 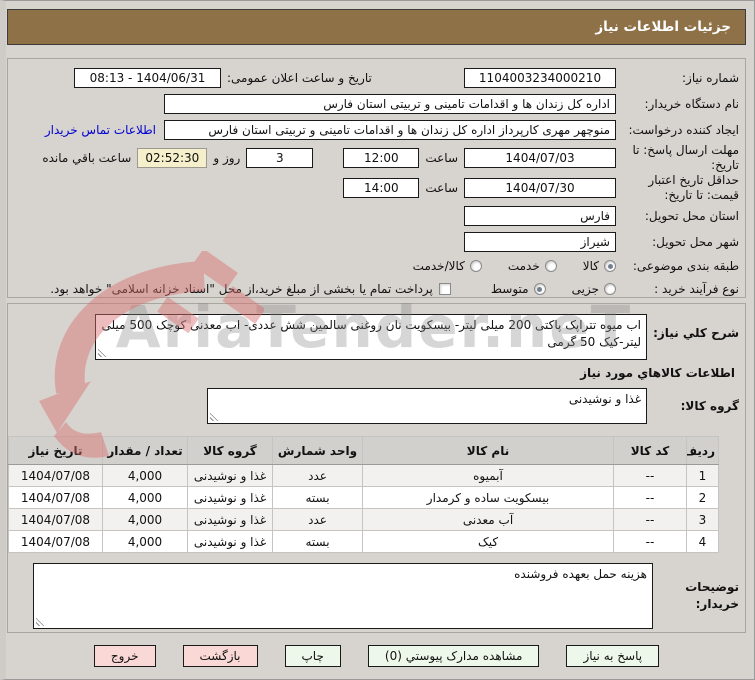 I want to click on price-validity-time-input: 14:00, so click(x=381, y=188).